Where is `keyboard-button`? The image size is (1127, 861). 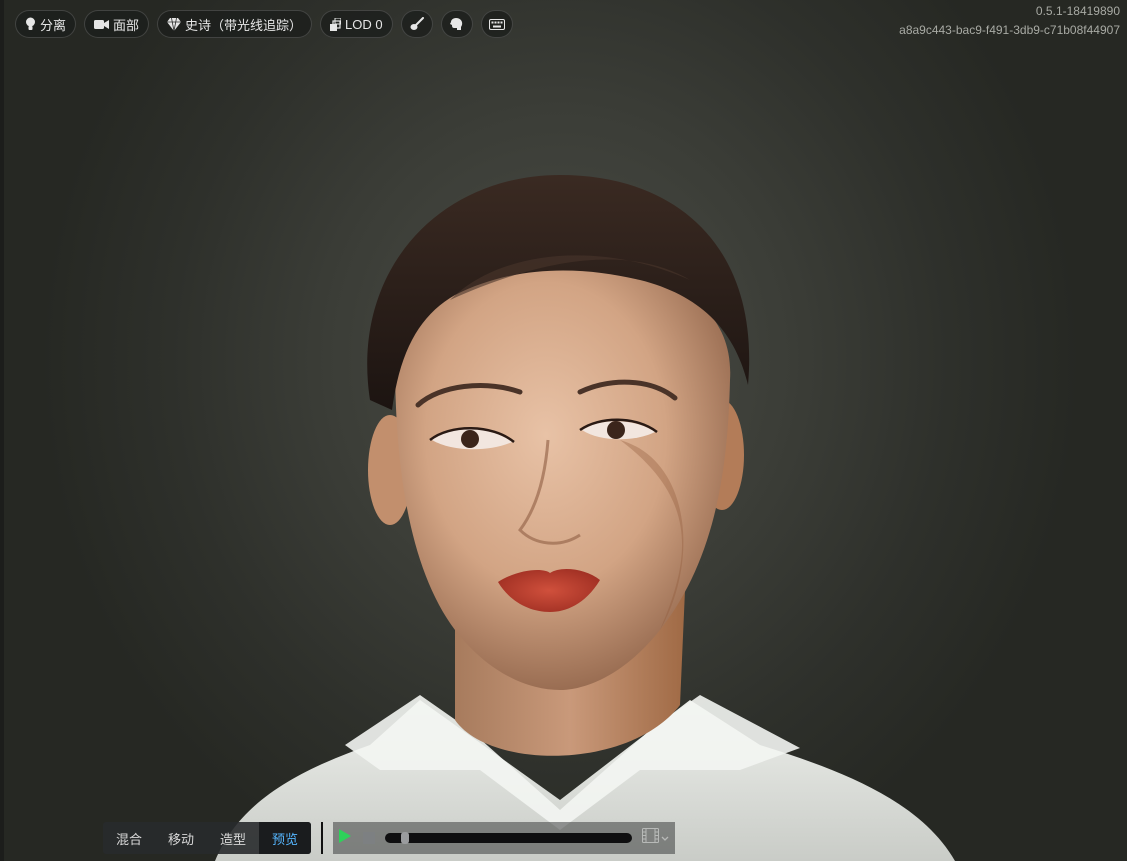
keyboard-button is located at coordinates (496, 24).